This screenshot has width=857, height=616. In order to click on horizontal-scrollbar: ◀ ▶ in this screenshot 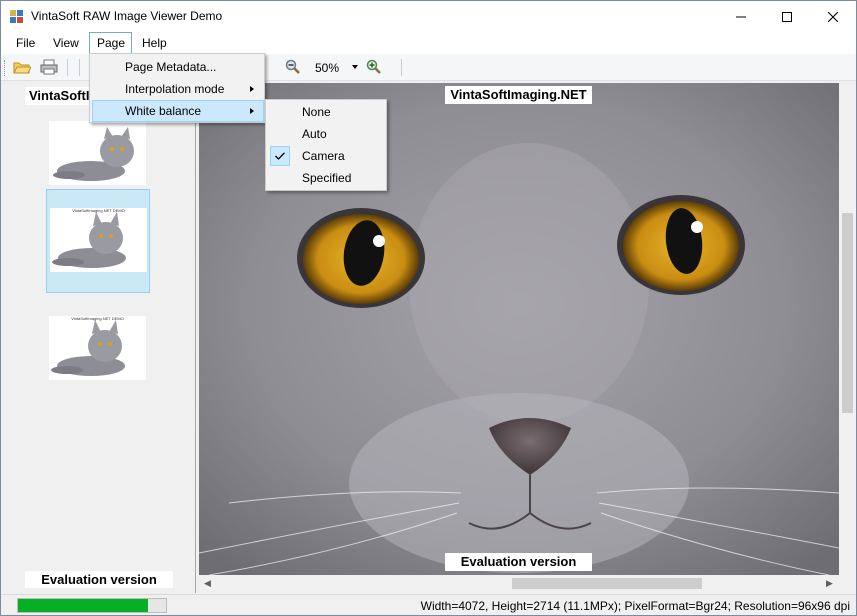, I will do `click(519, 583)`.